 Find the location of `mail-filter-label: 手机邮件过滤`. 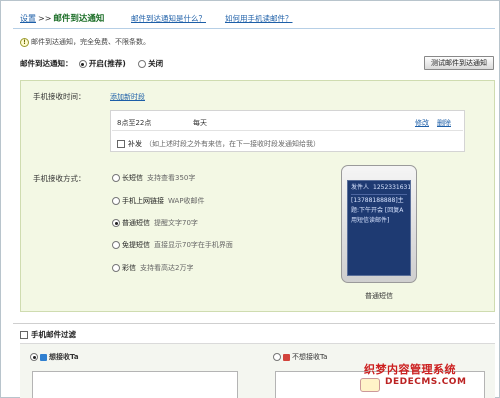

mail-filter-label: 手机邮件过滤 is located at coordinates (53, 334).